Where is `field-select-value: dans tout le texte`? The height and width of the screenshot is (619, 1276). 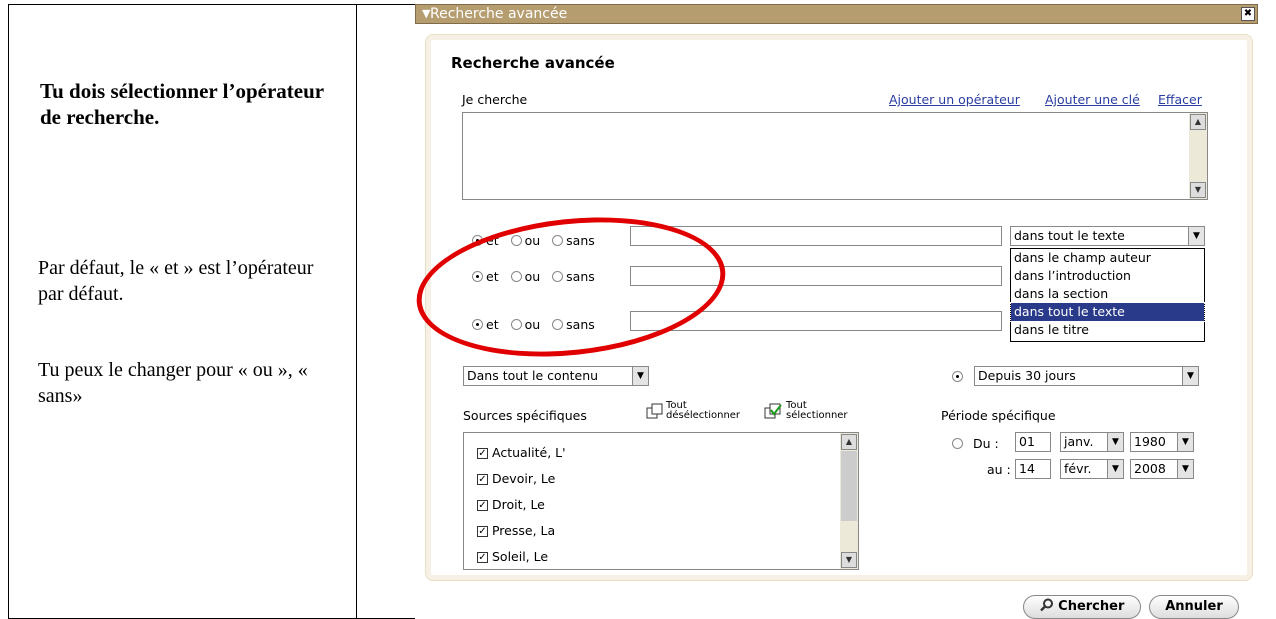
field-select-value: dans tout le texte is located at coordinates (1069, 235).